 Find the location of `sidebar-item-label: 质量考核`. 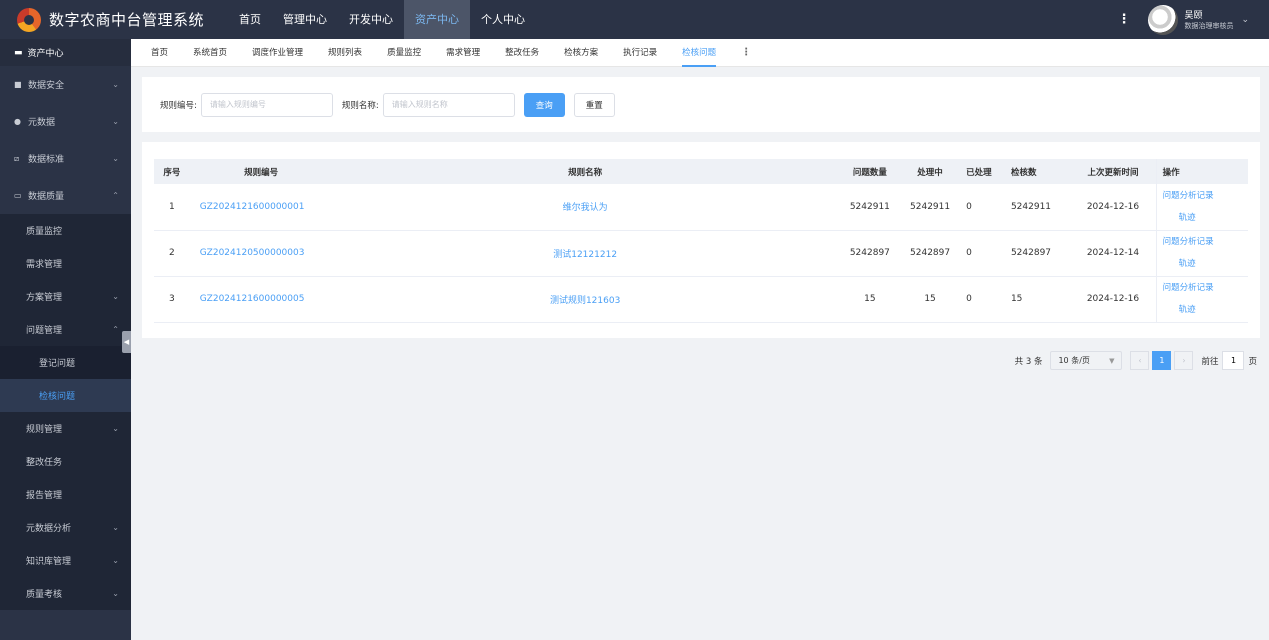

sidebar-item-label: 质量考核 is located at coordinates (44, 595).